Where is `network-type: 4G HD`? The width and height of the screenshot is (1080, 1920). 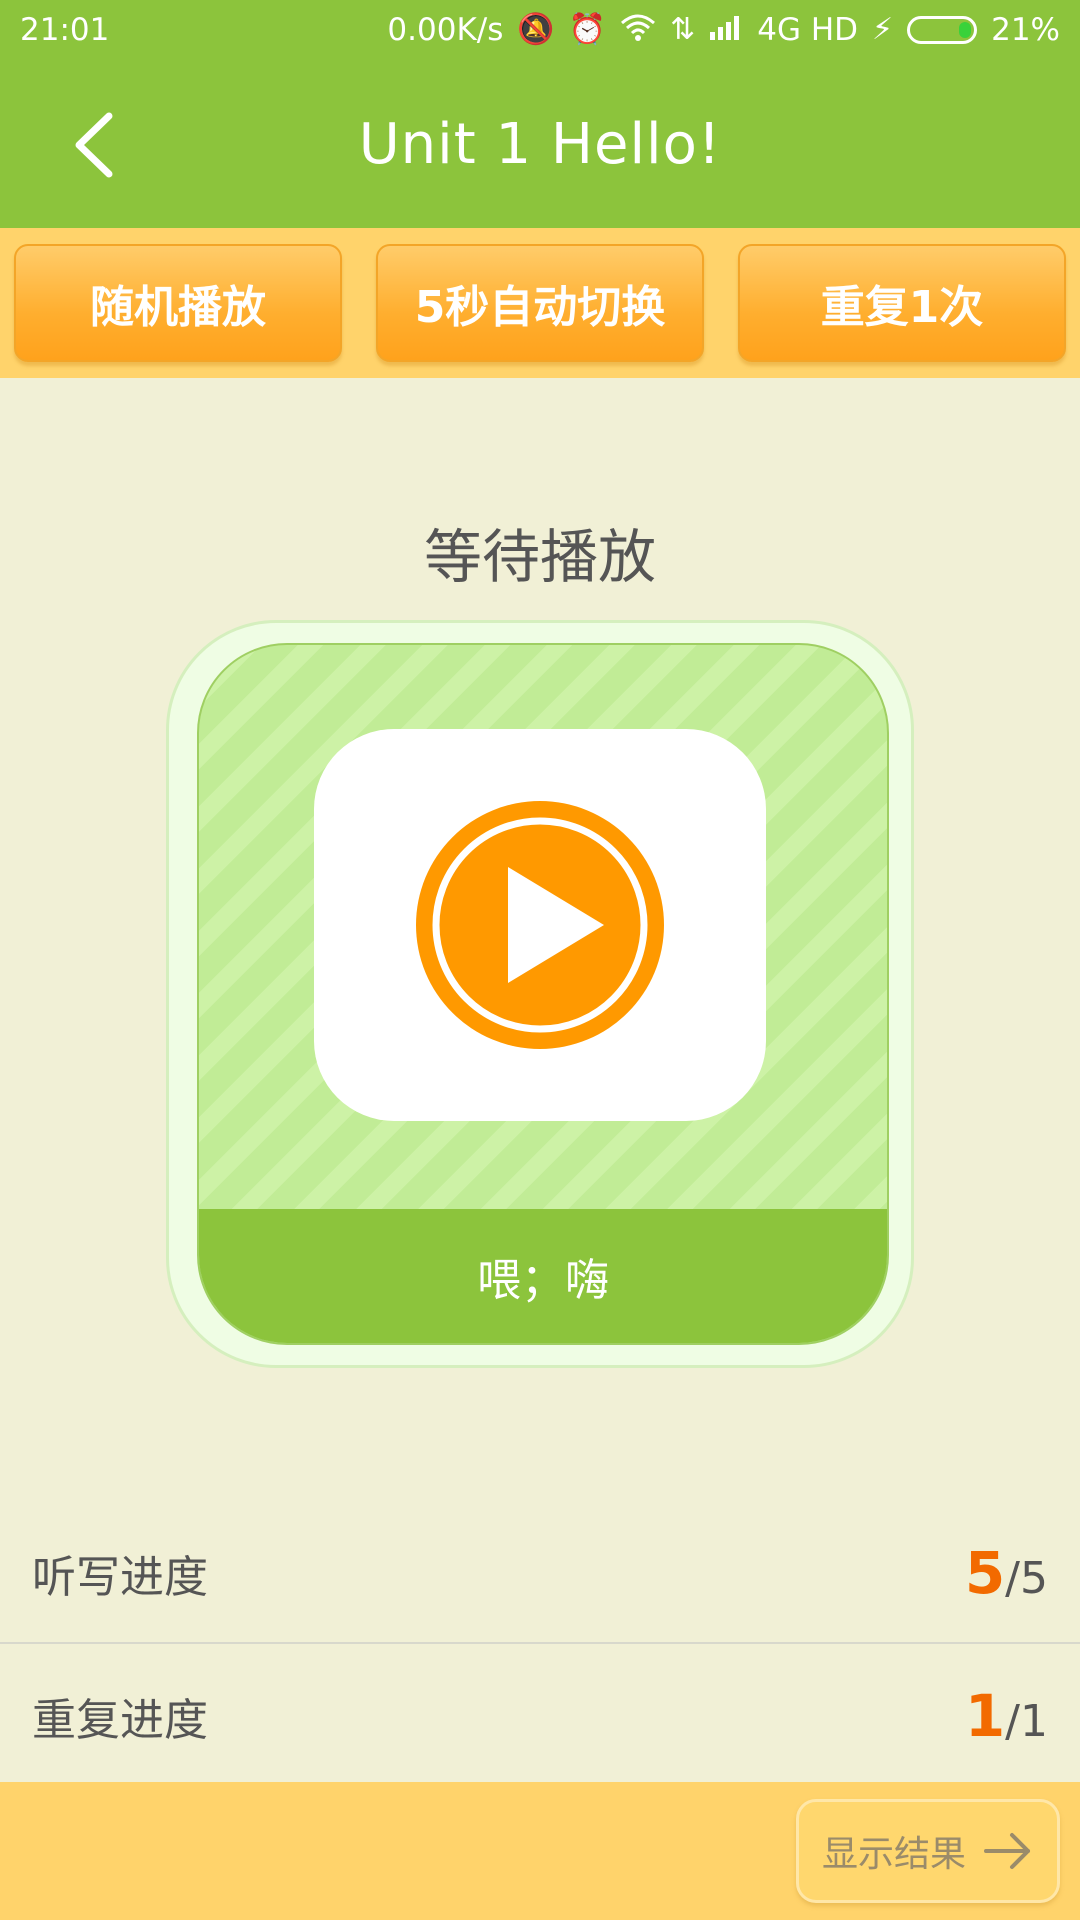 network-type: 4G HD is located at coordinates (808, 30).